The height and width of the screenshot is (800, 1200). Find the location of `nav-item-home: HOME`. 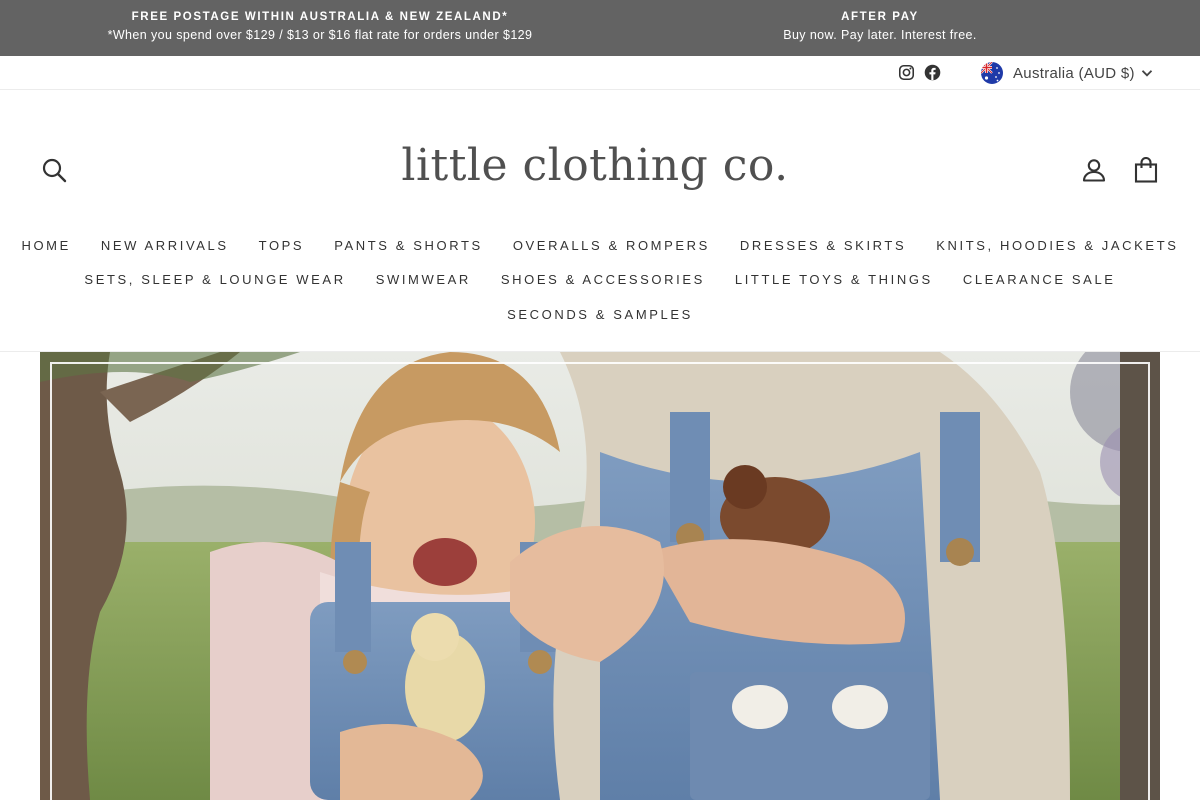

nav-item-home: HOME is located at coordinates (45, 245).